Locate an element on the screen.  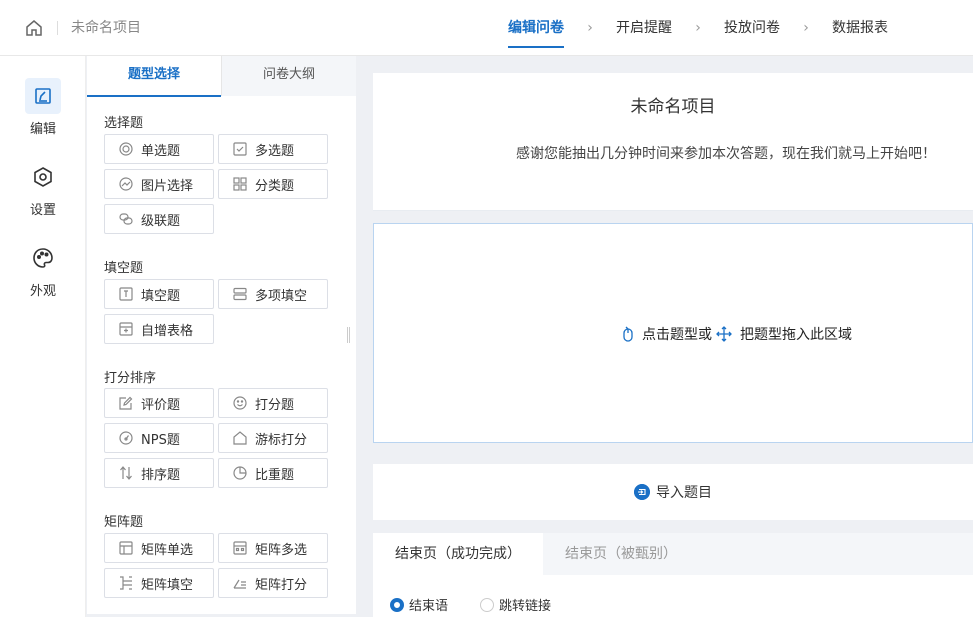
qtype-matrix-fill: 矩阵填空 is located at coordinates (159, 583).